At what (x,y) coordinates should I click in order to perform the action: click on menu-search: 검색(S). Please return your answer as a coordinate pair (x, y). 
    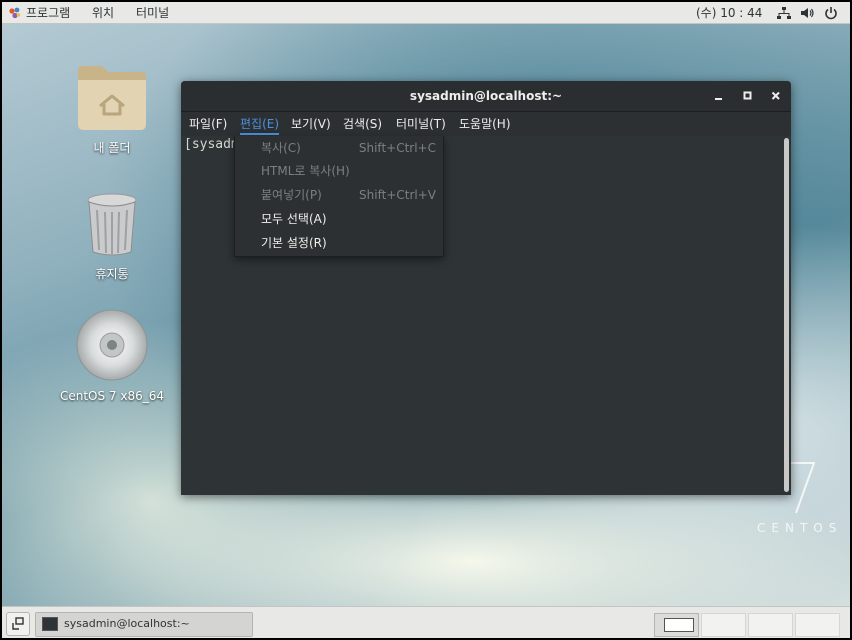
    Looking at the image, I should click on (362, 124).